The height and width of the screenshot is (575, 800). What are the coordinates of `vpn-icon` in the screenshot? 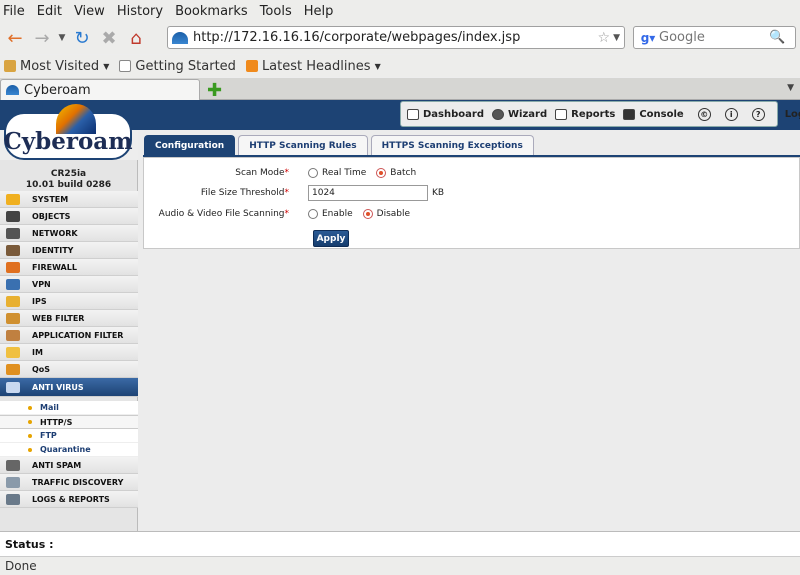 It's located at (13, 284).